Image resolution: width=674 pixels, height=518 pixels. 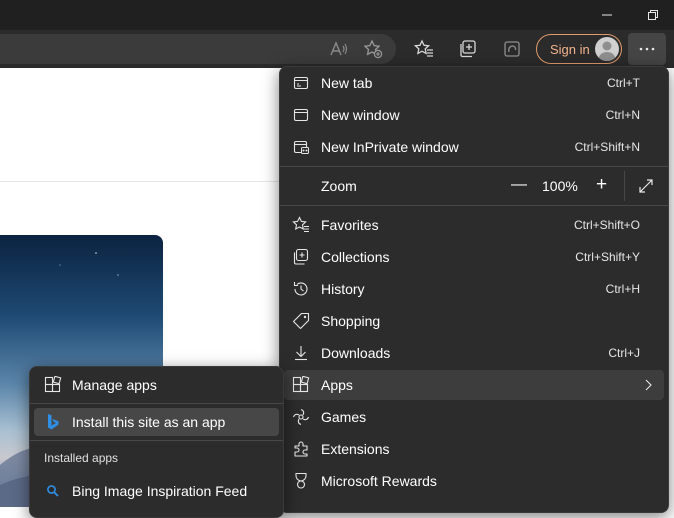 I want to click on browser-essentials-icon, so click(x=512, y=49).